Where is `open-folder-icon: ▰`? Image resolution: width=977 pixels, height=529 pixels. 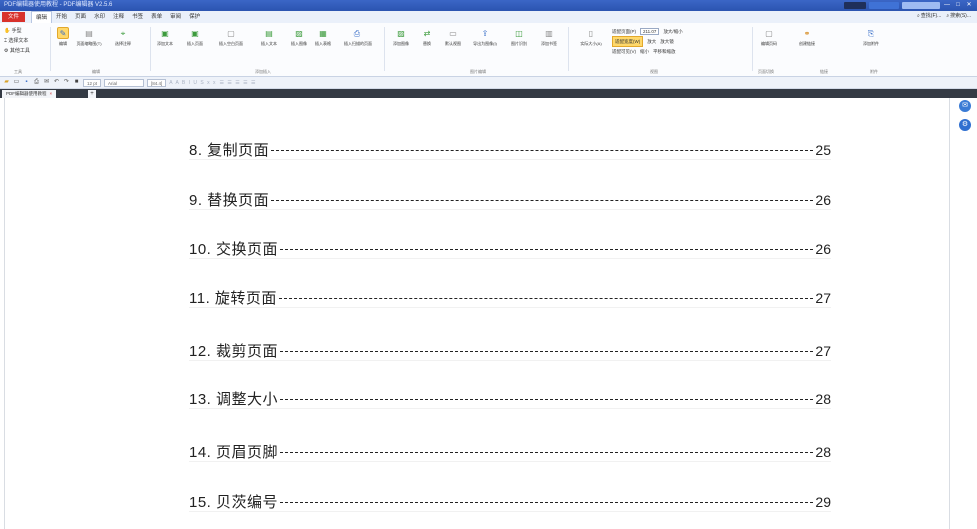
open-folder-icon: ▰ is located at coordinates (6, 82).